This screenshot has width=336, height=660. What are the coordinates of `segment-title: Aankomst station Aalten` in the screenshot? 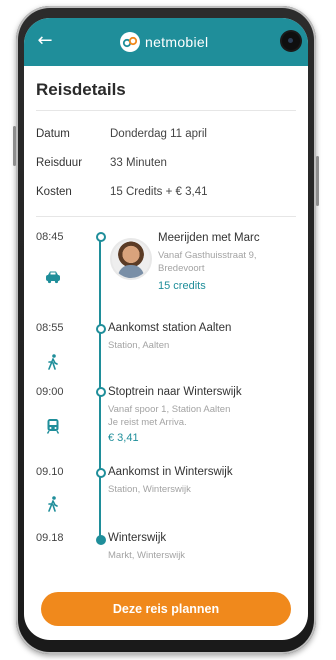 It's located at (170, 328).